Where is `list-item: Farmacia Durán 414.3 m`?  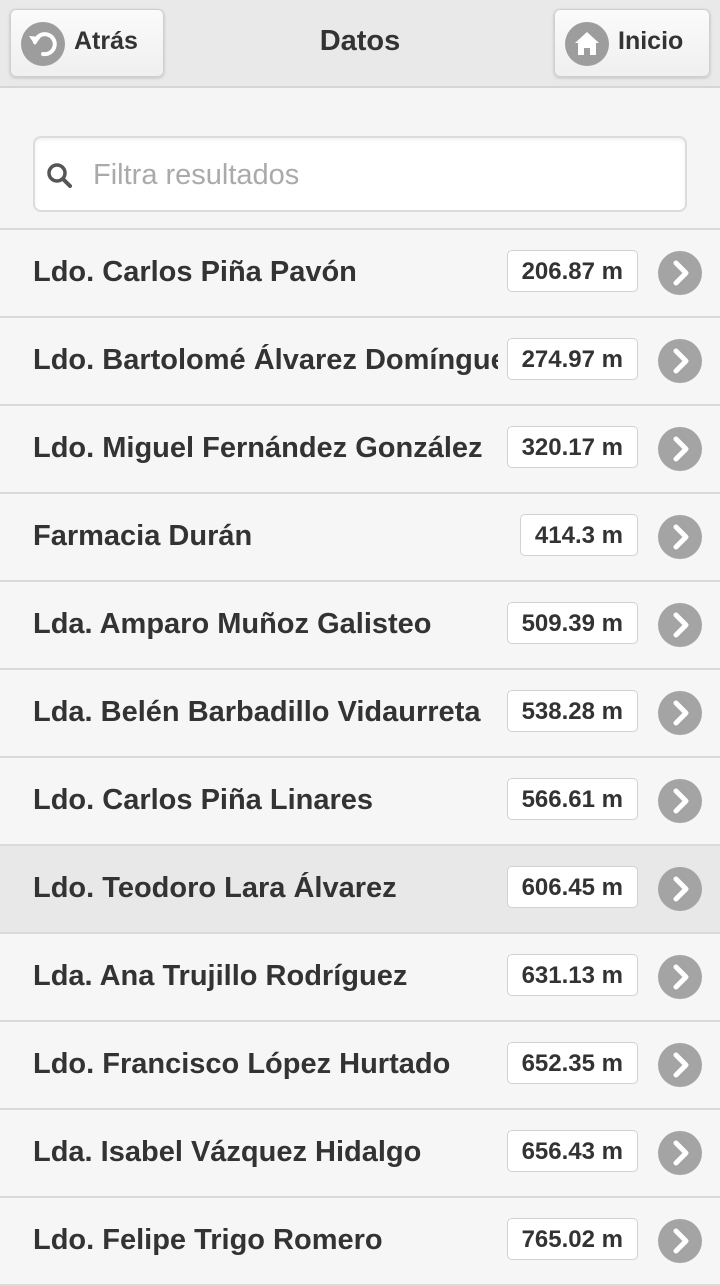
list-item: Farmacia Durán 414.3 m is located at coordinates (360, 538).